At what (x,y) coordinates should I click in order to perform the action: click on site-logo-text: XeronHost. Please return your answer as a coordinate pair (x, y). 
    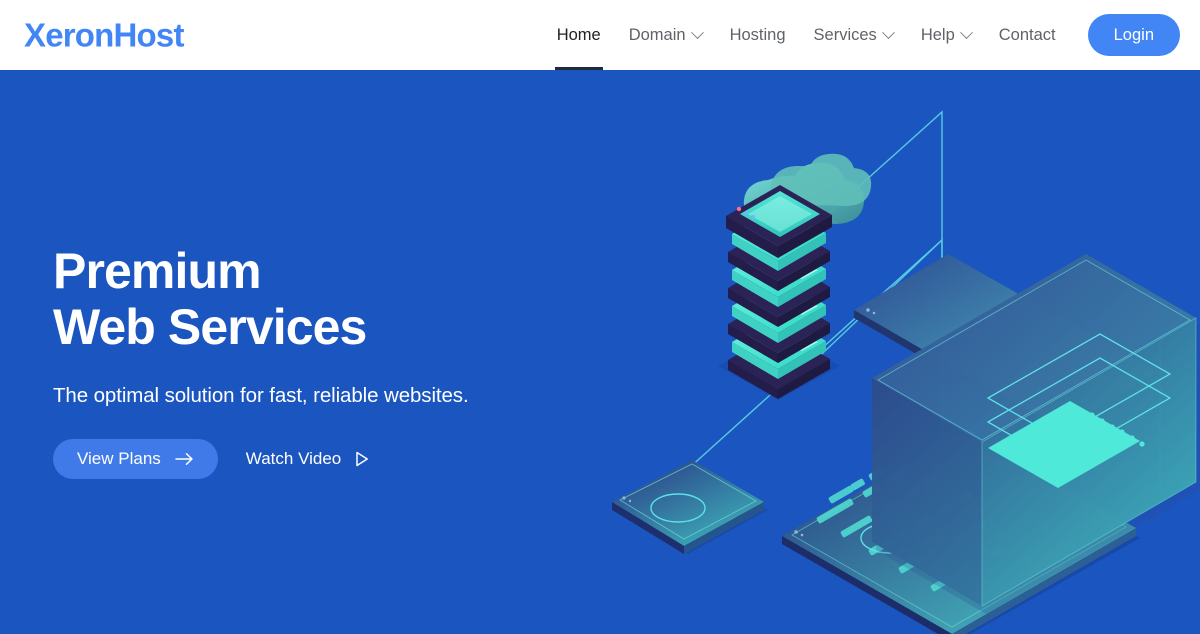
    Looking at the image, I should click on (104, 35).